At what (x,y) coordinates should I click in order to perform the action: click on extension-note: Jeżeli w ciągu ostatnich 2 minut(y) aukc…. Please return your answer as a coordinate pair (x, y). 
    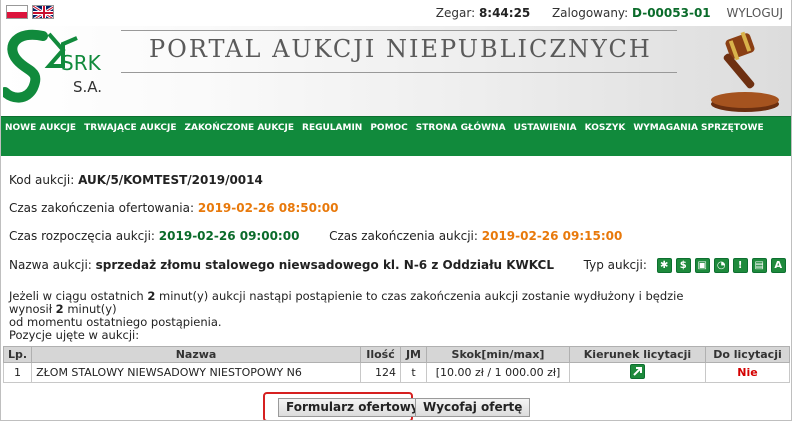
    Looking at the image, I should click on (369, 316).